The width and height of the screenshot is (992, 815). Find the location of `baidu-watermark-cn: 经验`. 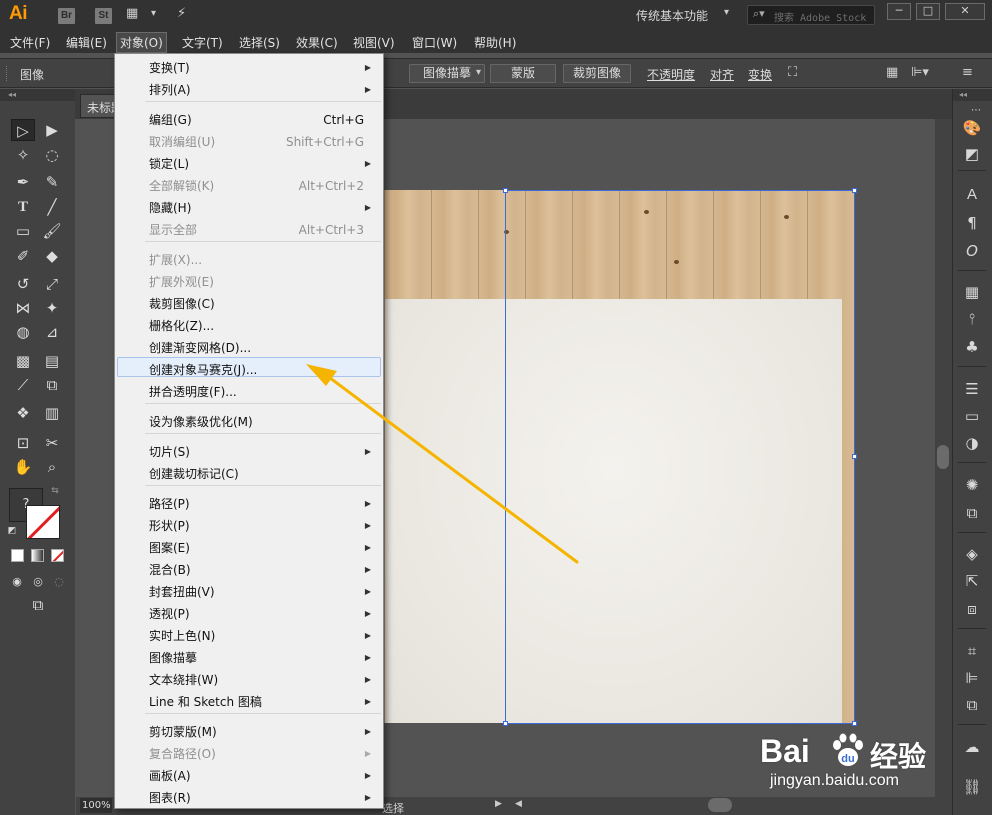

baidu-watermark-cn: 经验 is located at coordinates (898, 756).